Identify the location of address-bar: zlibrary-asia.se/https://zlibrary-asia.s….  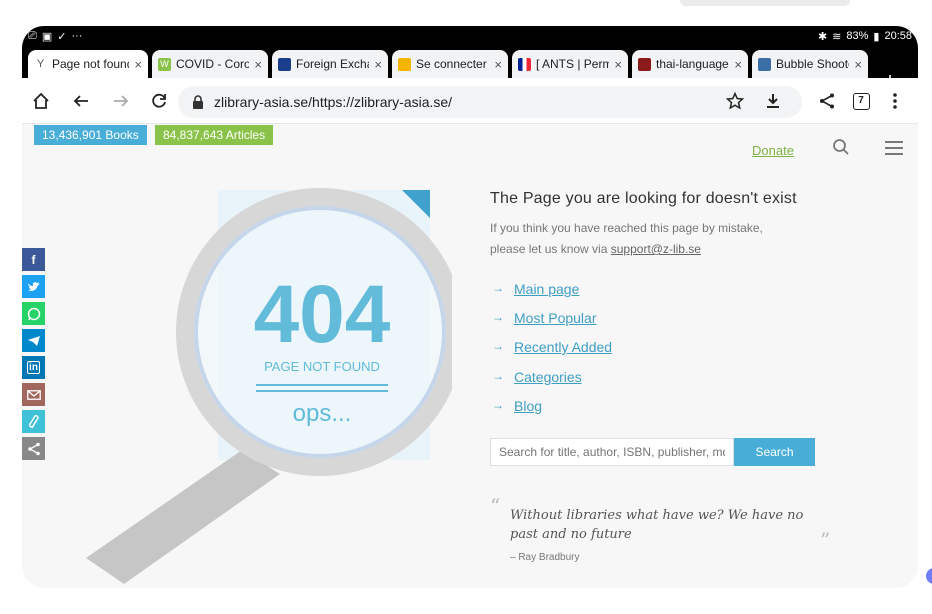
(490, 102).